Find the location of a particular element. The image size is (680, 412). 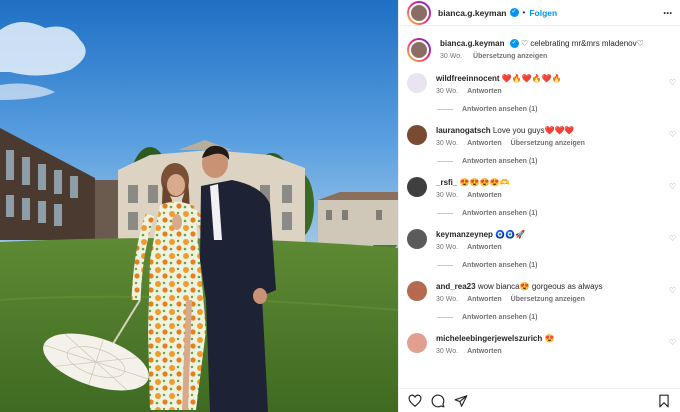

comment-text: 😍😍😍😍🫶 is located at coordinates (484, 182).